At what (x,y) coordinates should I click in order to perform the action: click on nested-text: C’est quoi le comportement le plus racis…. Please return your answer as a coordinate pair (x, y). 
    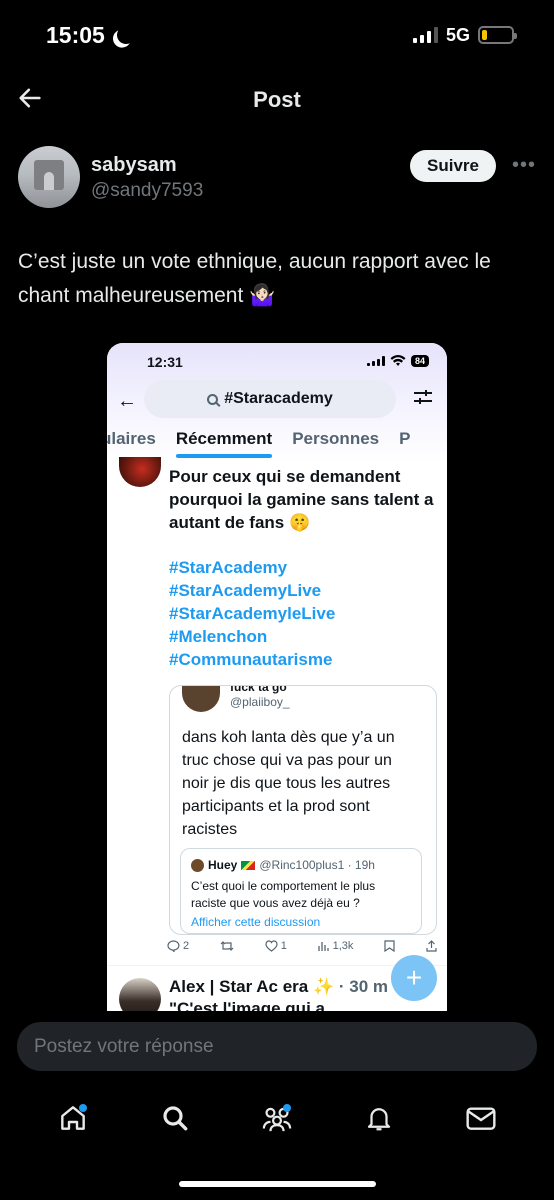
    Looking at the image, I should click on (283, 894).